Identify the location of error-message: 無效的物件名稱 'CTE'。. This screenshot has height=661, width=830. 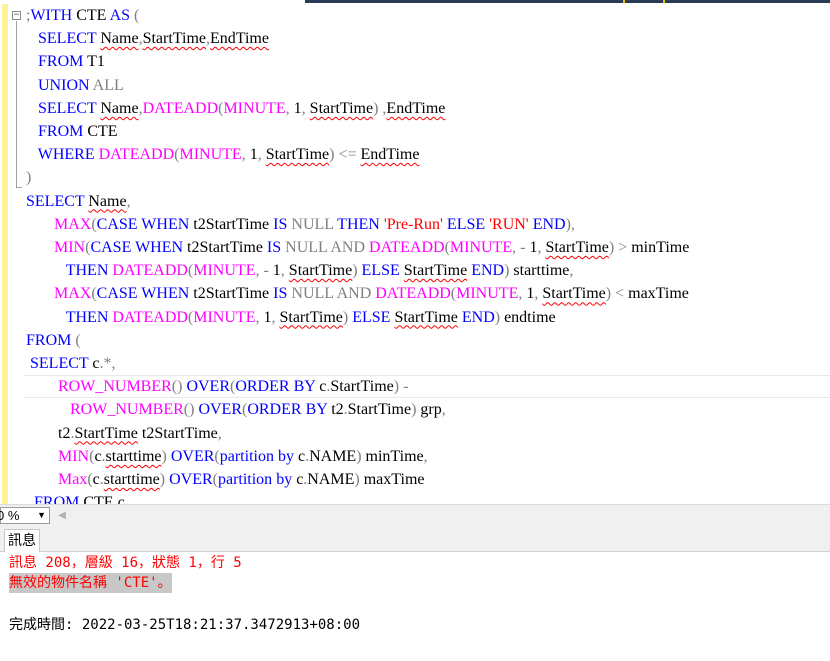
(90, 583).